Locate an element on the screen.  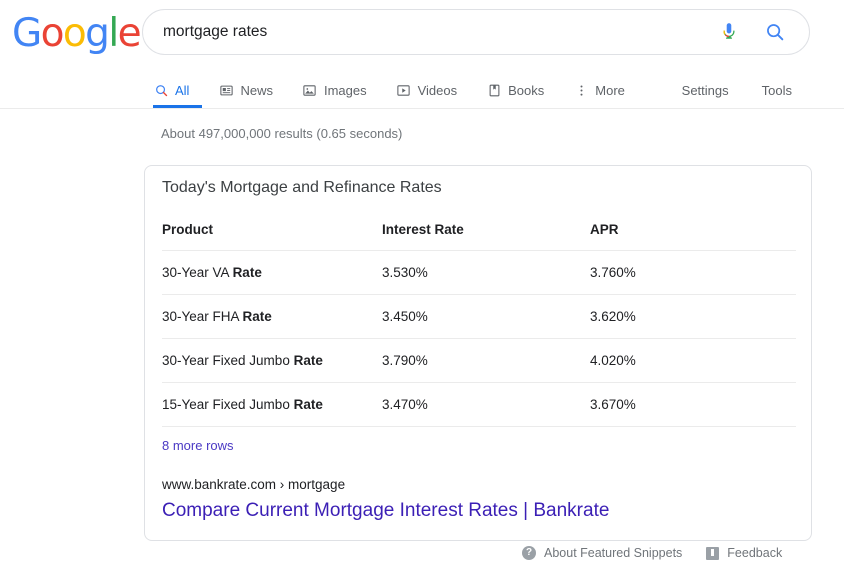
nav-right-actions: Settings Tools is located at coordinates (737, 90).